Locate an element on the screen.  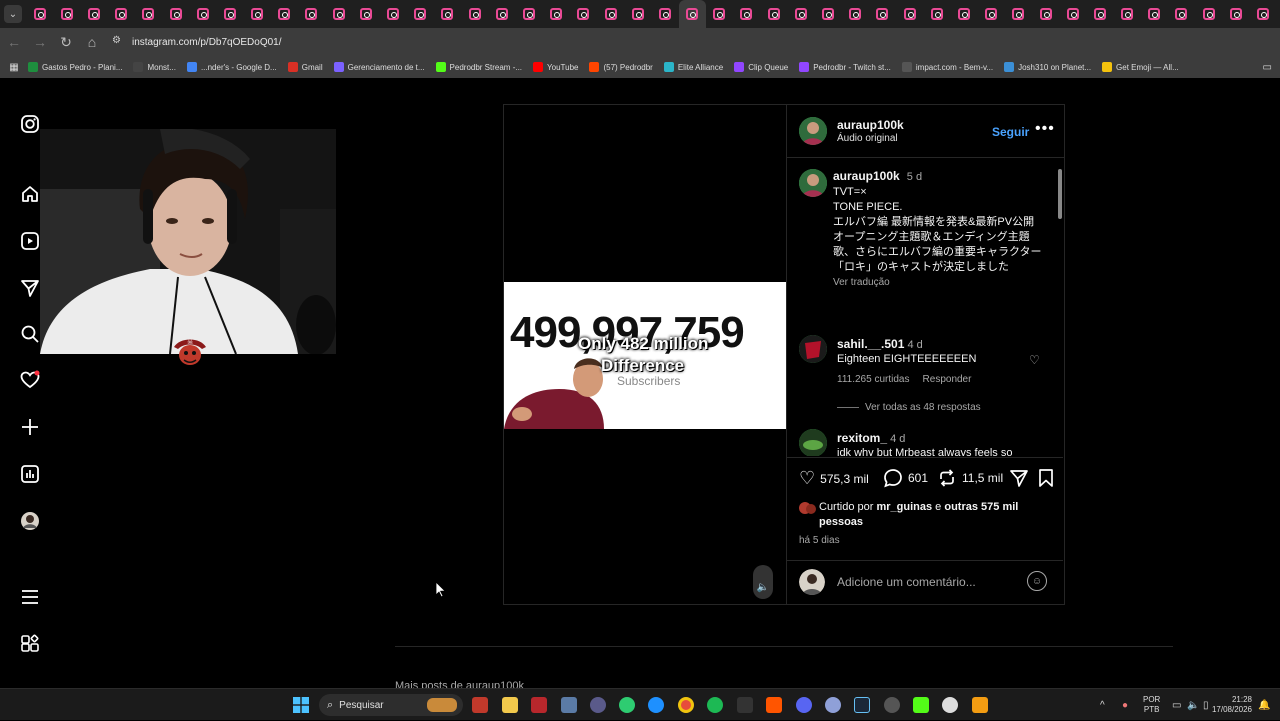
vlc-icon is located at coordinates (980, 705).